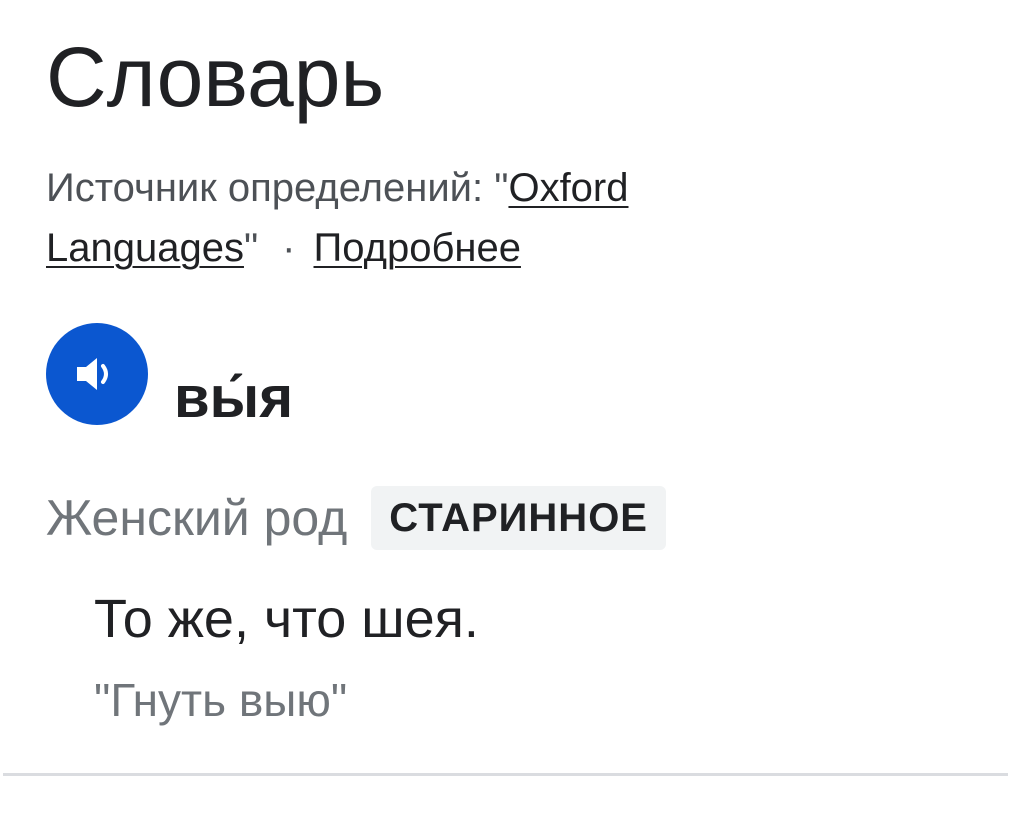 The height and width of the screenshot is (813, 1011). Describe the element at coordinates (518, 518) in the screenshot. I see `usage-badge: СТАРИННОЕ` at that location.